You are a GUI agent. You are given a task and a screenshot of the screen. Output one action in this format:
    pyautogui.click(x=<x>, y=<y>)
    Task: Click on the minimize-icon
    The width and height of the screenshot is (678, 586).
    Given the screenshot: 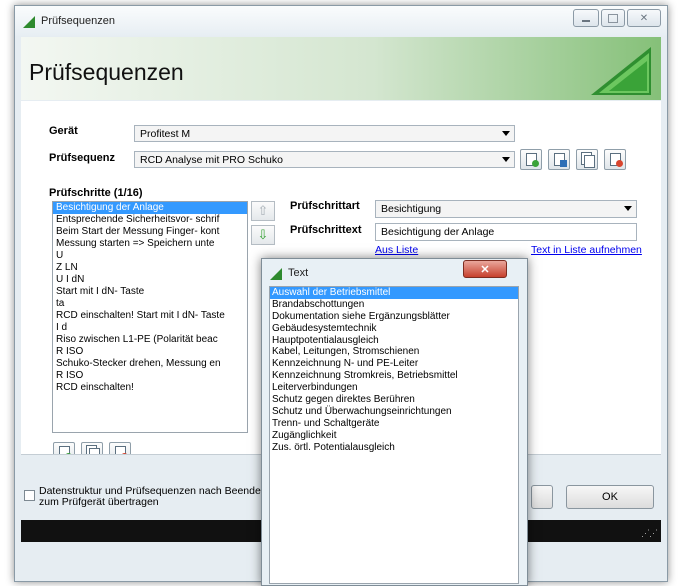 What is the action you would take?
    pyautogui.click(x=586, y=21)
    